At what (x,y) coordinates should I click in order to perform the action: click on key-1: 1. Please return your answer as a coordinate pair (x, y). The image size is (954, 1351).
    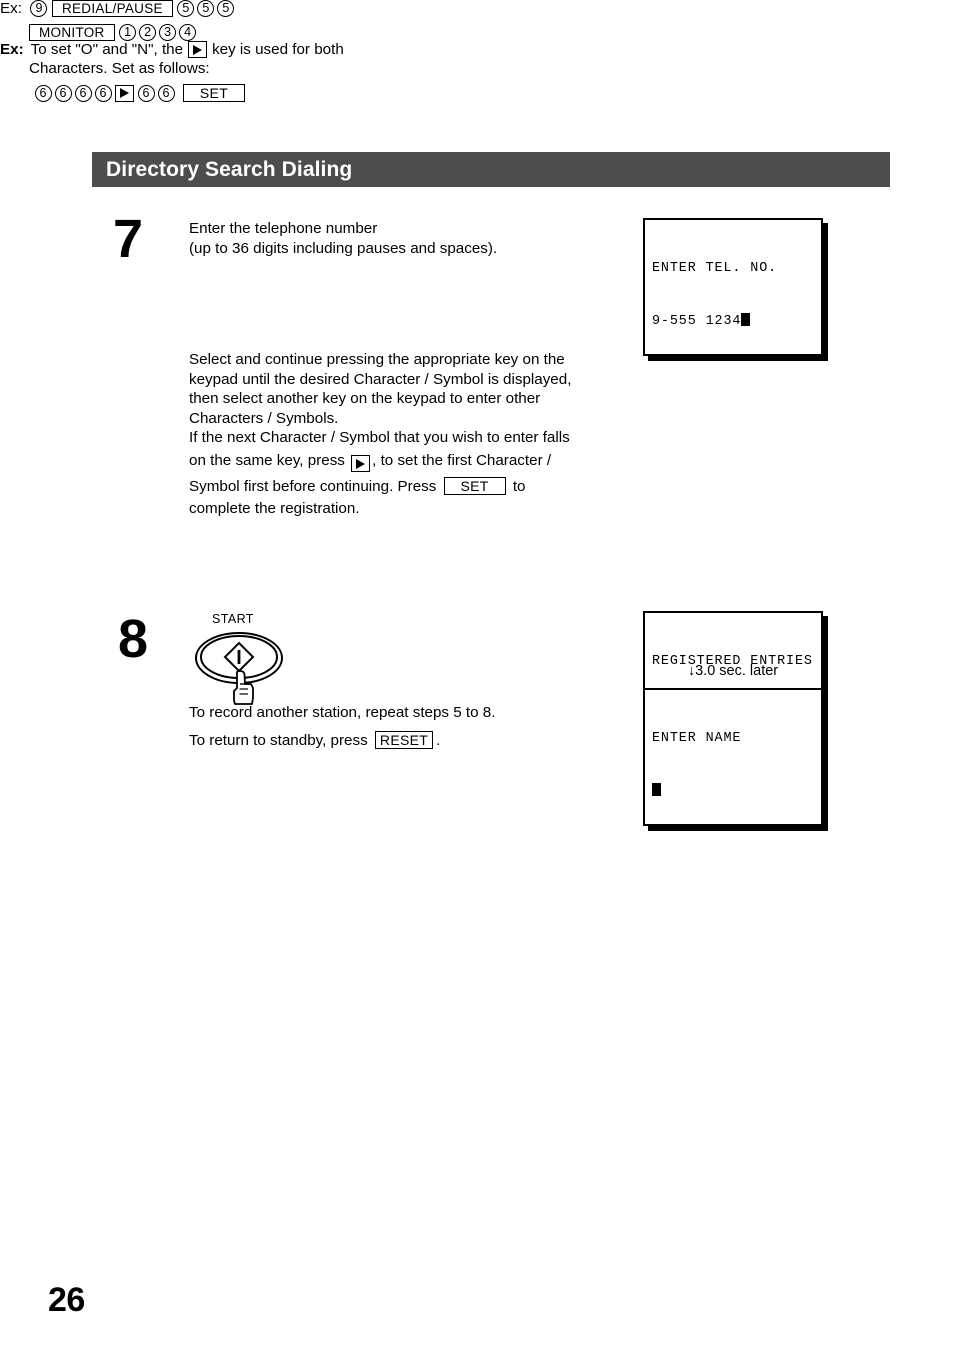
    Looking at the image, I should click on (128, 32).